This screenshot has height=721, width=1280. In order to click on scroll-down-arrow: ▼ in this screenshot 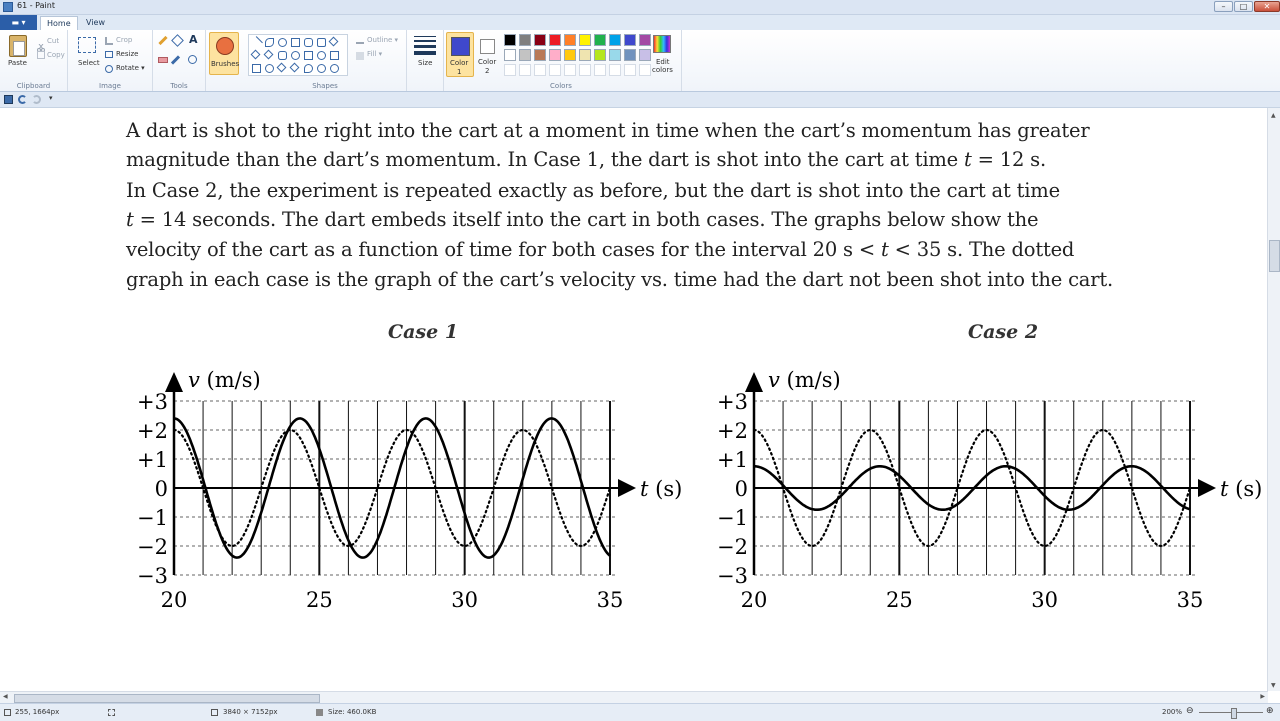, I will do `click(1273, 685)`.